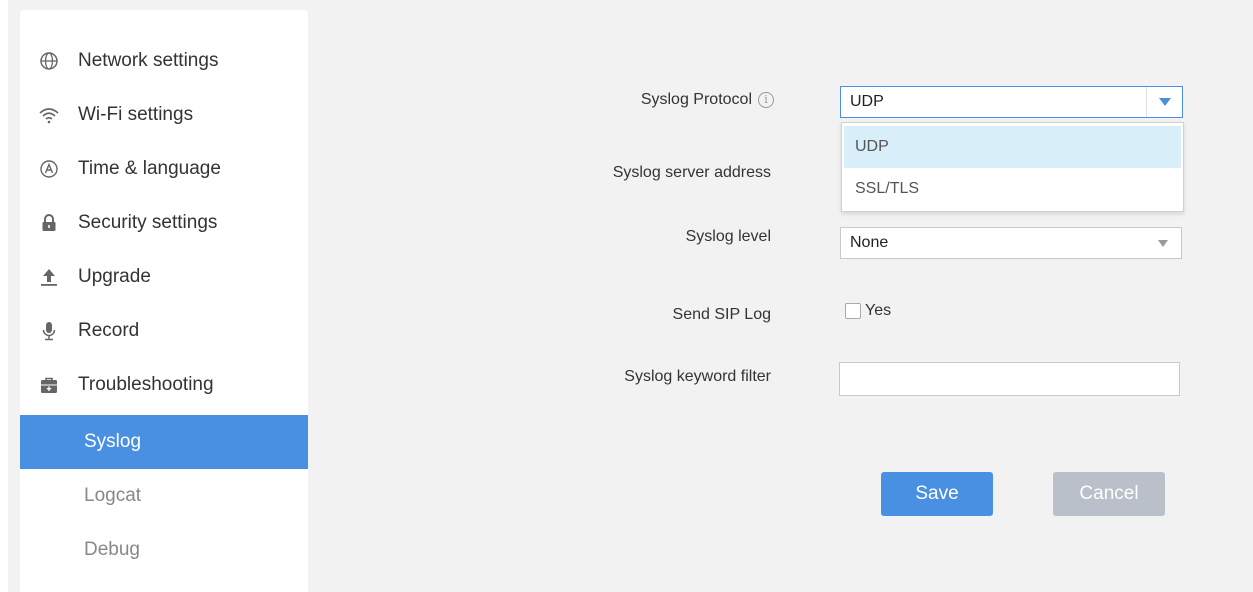  What do you see at coordinates (164, 550) in the screenshot?
I see `sidebar-subitem-debug: Debug` at bounding box center [164, 550].